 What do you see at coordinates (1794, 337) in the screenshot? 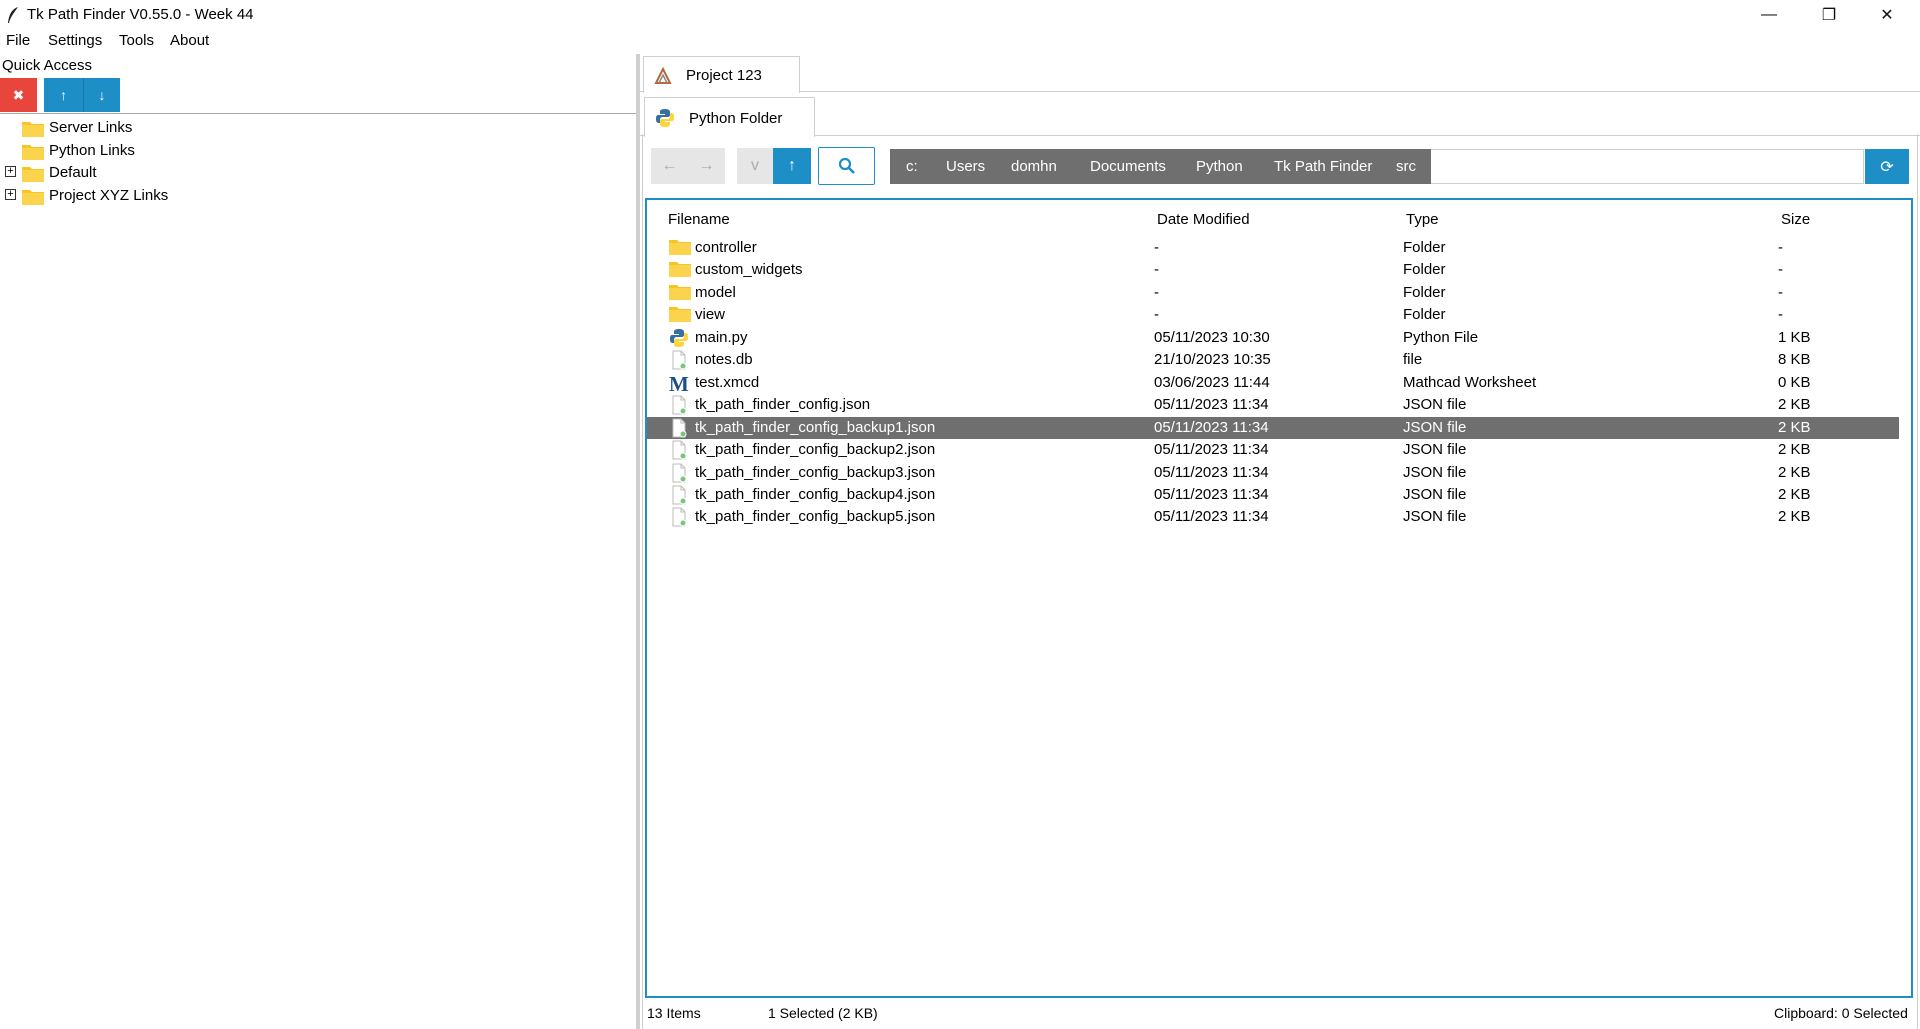
I see `file-size: 1 KB` at bounding box center [1794, 337].